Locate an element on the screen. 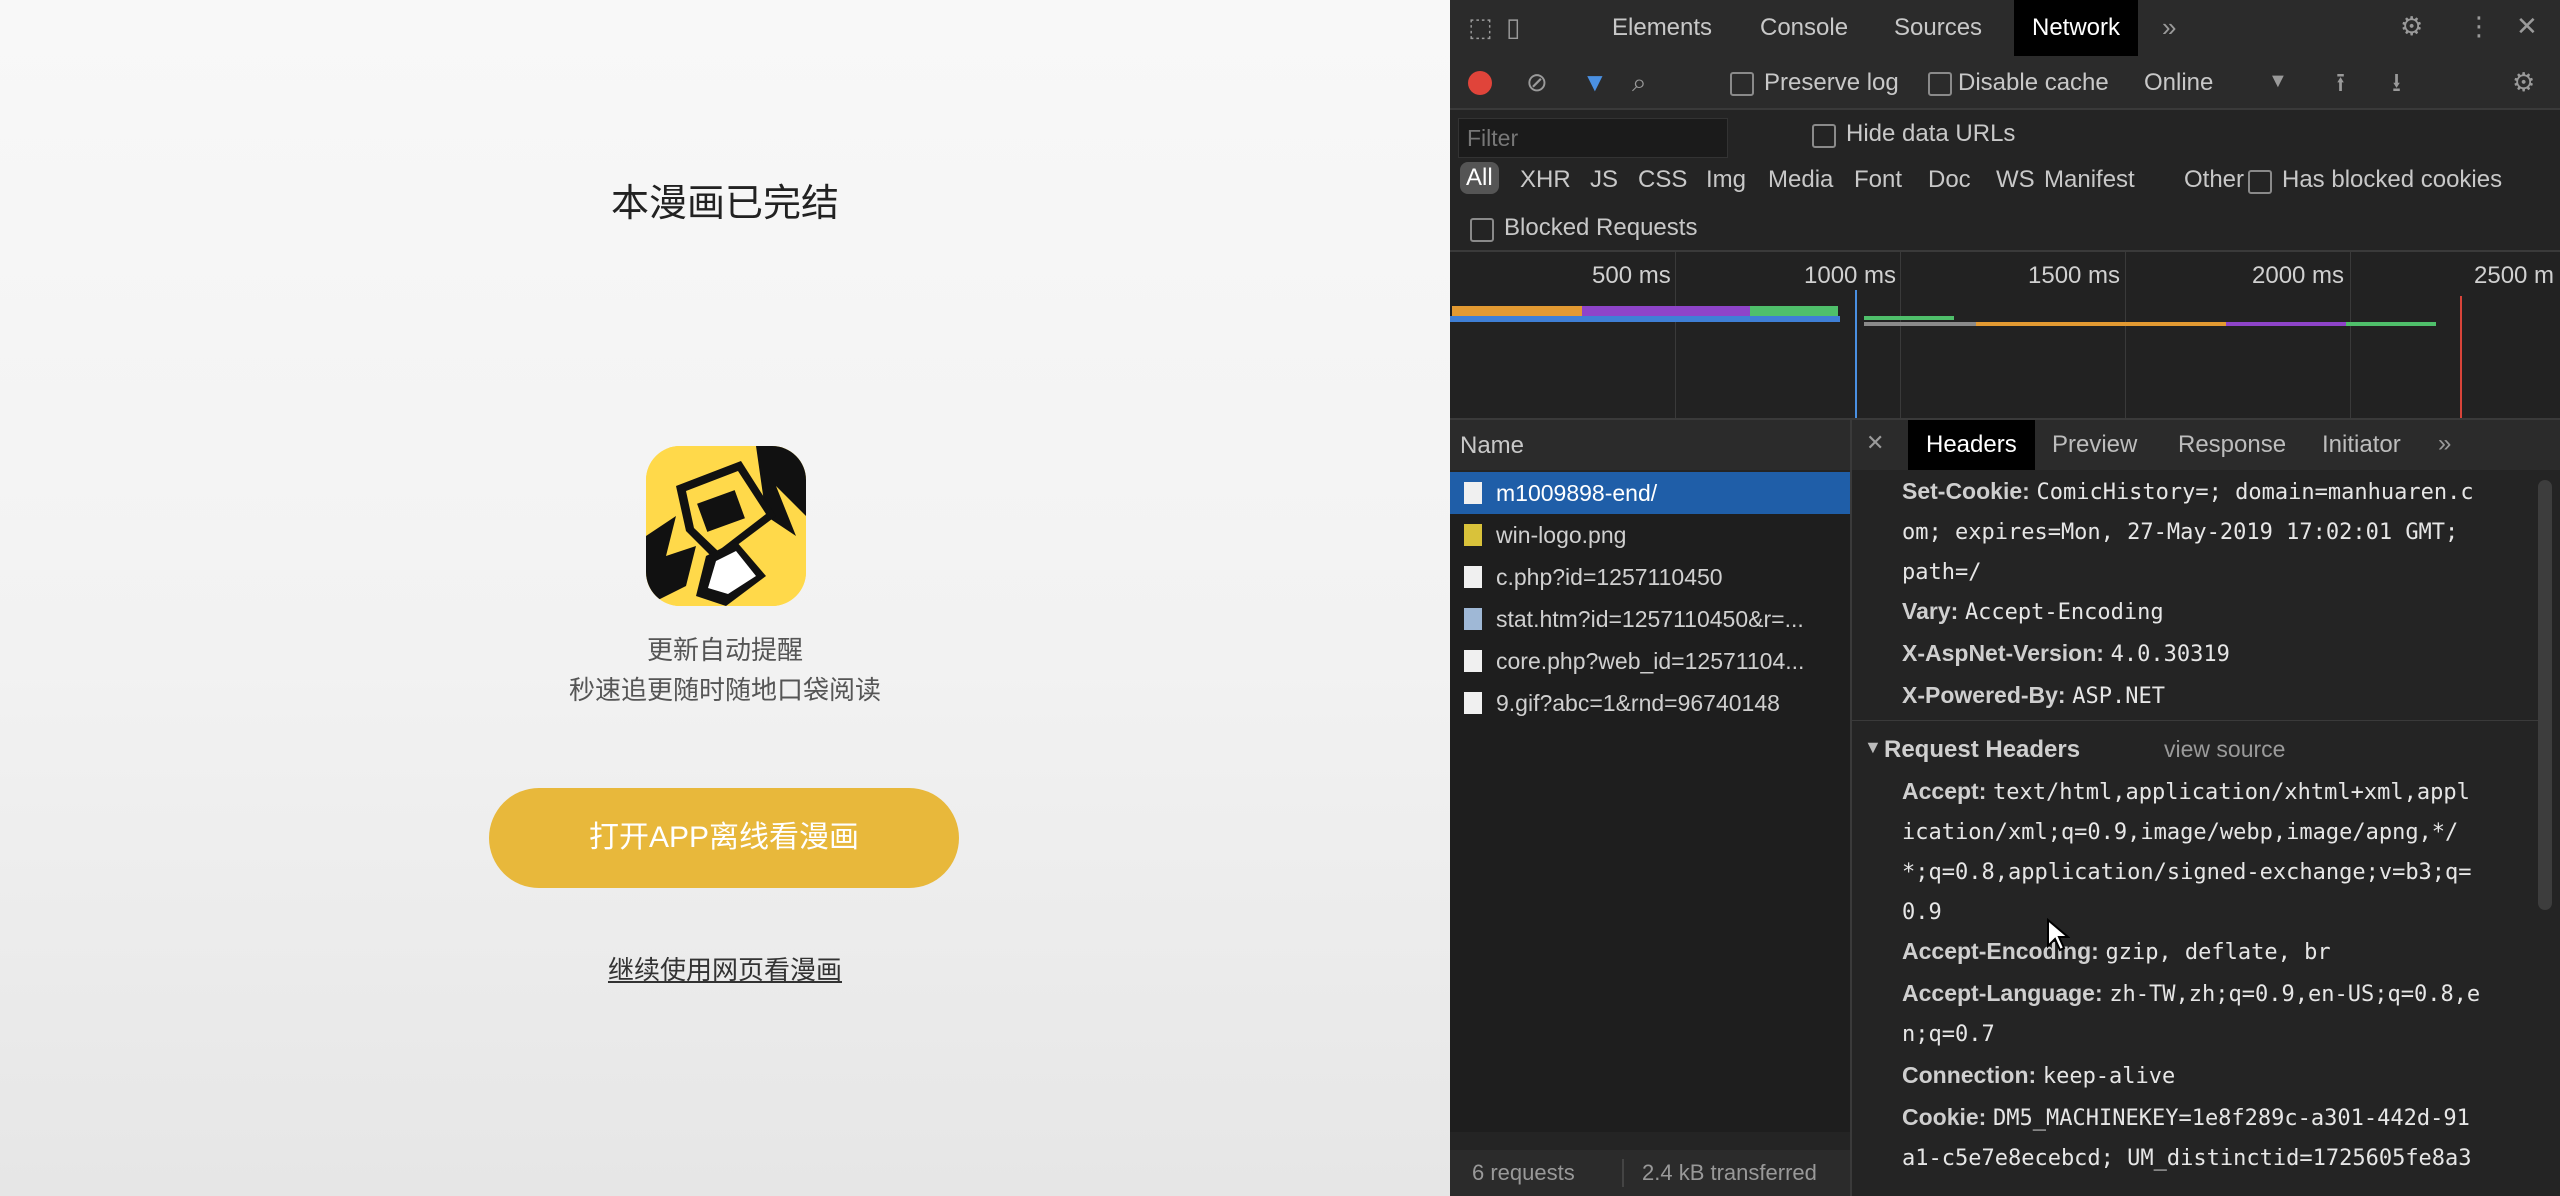 This screenshot has height=1196, width=2560. filter-type-font: Font is located at coordinates (1878, 180).